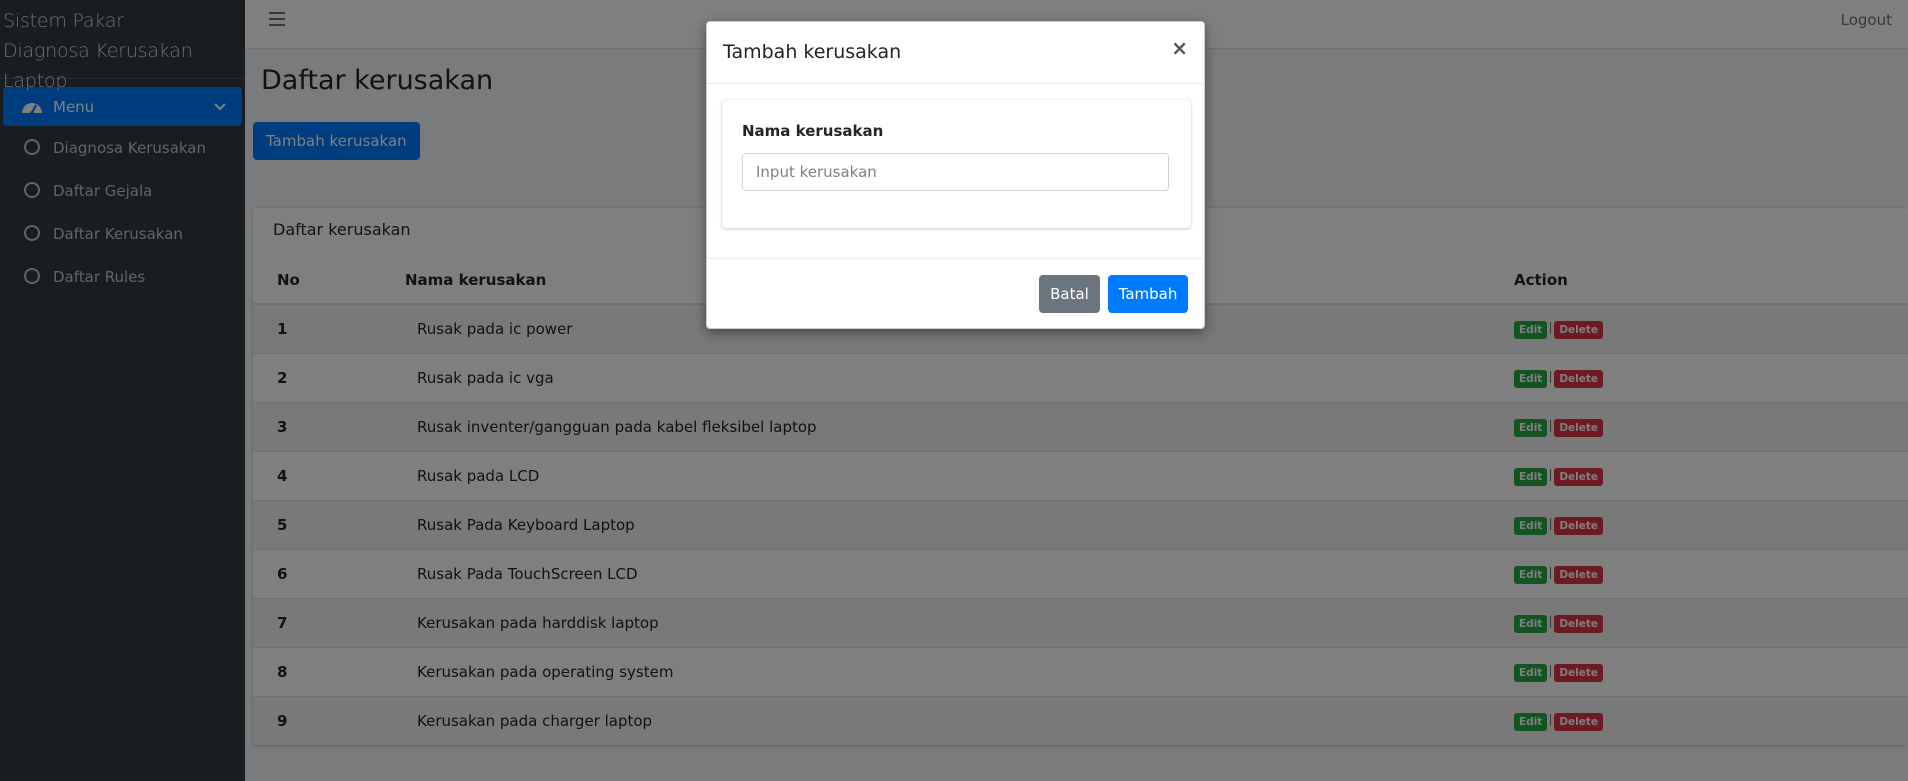 Image resolution: width=1908 pixels, height=781 pixels. Describe the element at coordinates (813, 131) in the screenshot. I see `nama-kerusakan-label: Nama kerusakan` at that location.